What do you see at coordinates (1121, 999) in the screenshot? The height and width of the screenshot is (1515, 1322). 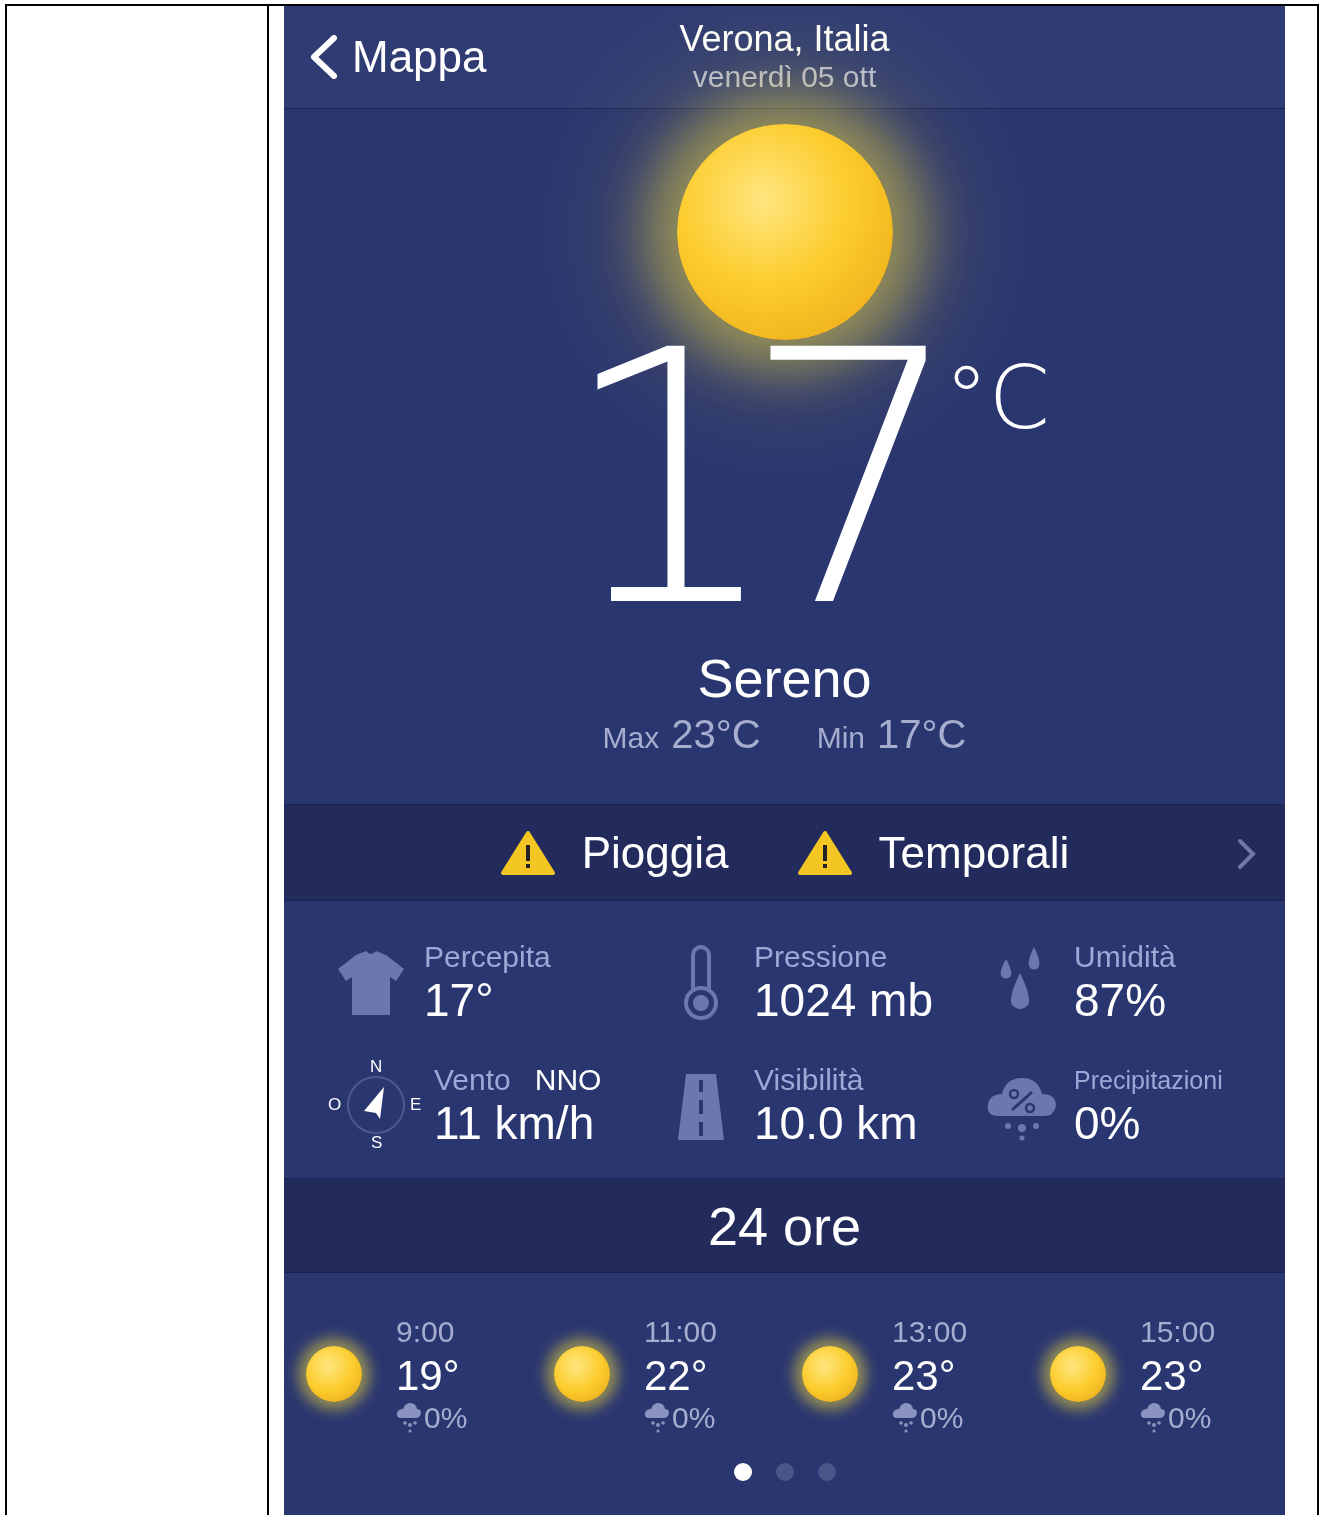 I see `detail-value: 87%` at bounding box center [1121, 999].